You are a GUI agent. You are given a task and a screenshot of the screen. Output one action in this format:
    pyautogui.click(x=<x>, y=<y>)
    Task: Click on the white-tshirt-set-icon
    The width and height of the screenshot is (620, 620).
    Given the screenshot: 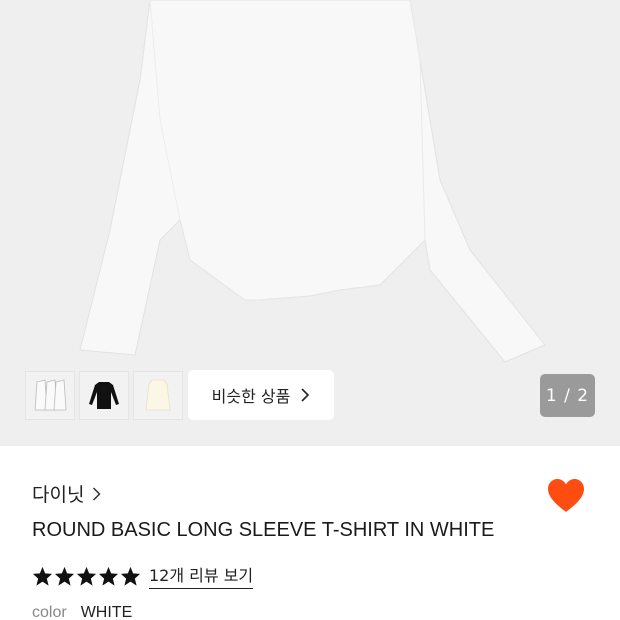 What is the action you would take?
    pyautogui.click(x=50, y=394)
    